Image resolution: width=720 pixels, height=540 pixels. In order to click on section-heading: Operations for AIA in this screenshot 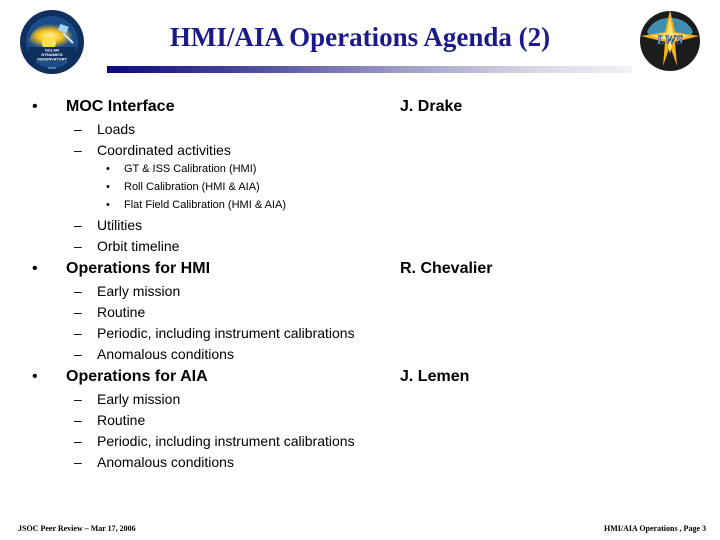, I will do `click(137, 376)`.